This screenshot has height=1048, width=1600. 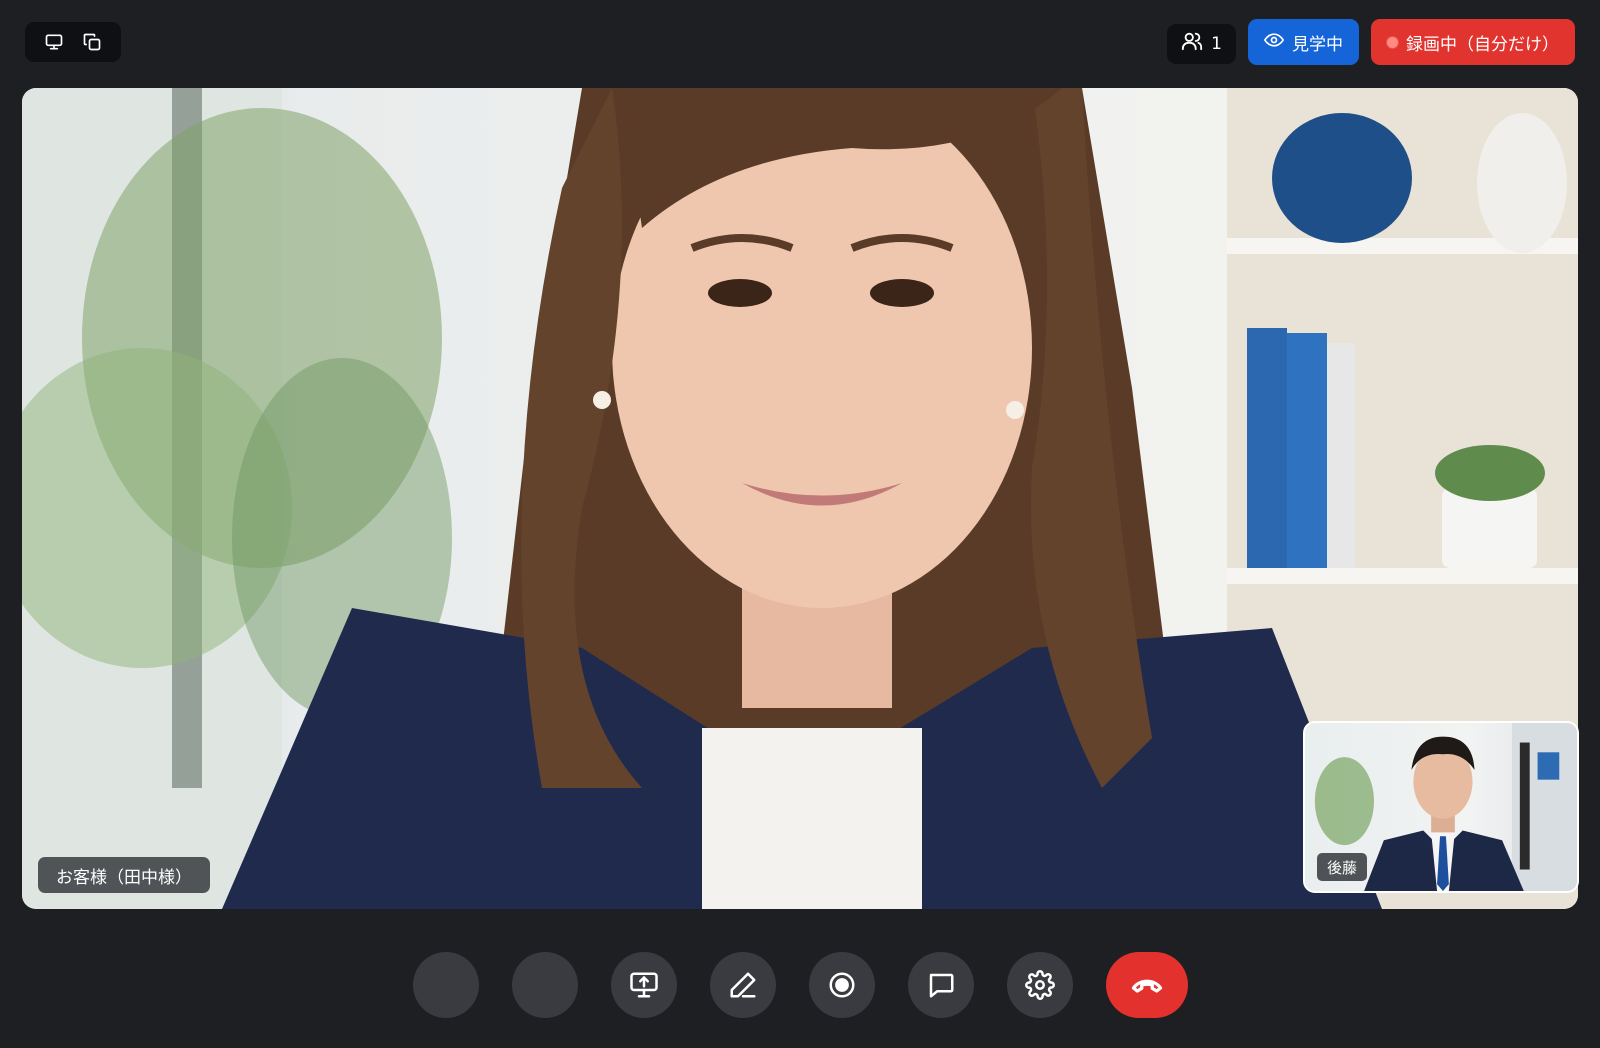 I want to click on end-call-button, so click(x=1146, y=985).